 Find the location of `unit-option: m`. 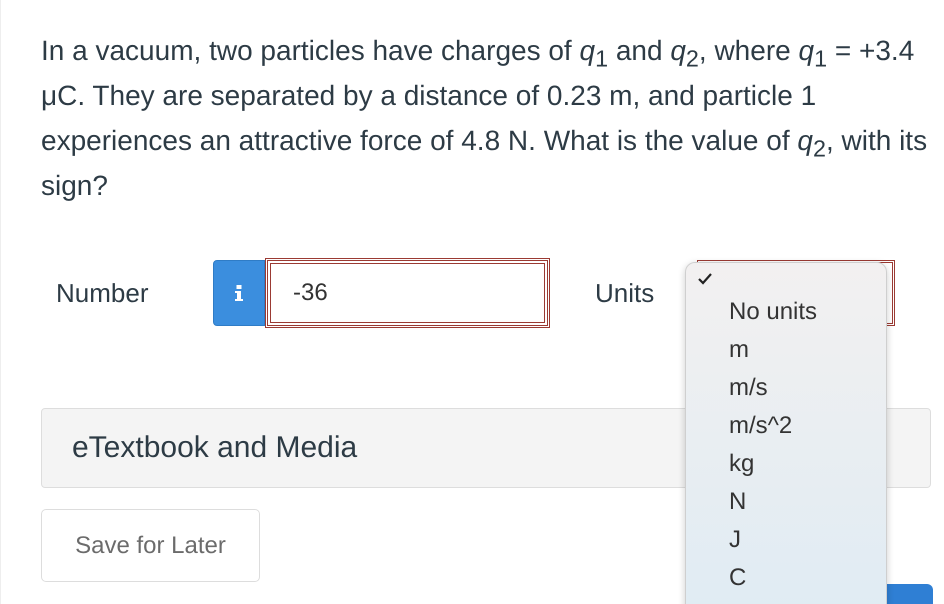

unit-option: m is located at coordinates (739, 350).